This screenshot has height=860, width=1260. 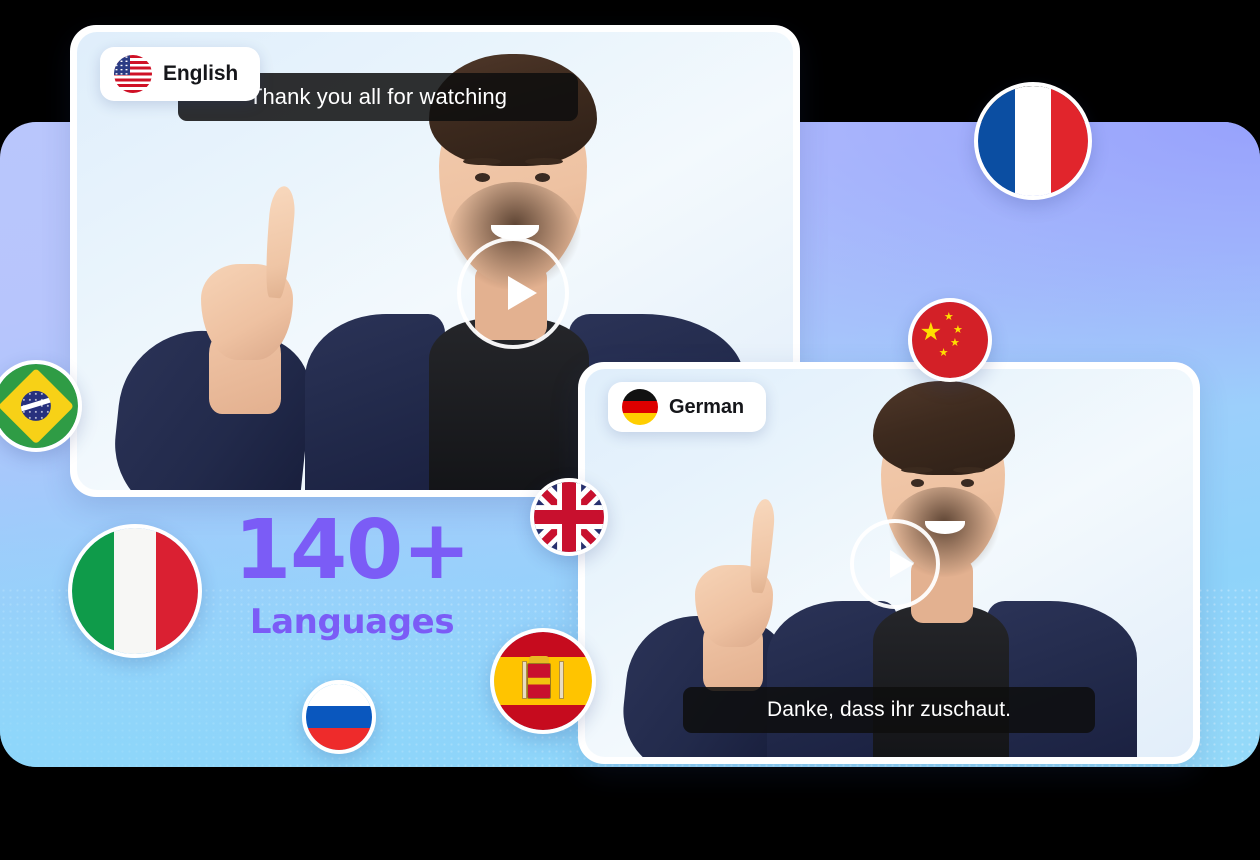 I want to click on languages-stat: 140+ Languages, so click(x=352, y=572).